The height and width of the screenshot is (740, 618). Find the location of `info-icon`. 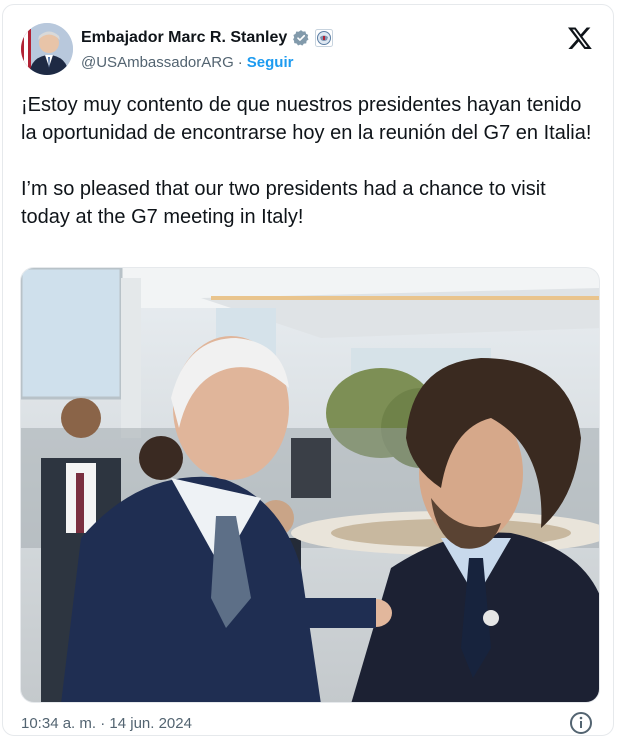

info-icon is located at coordinates (581, 723).